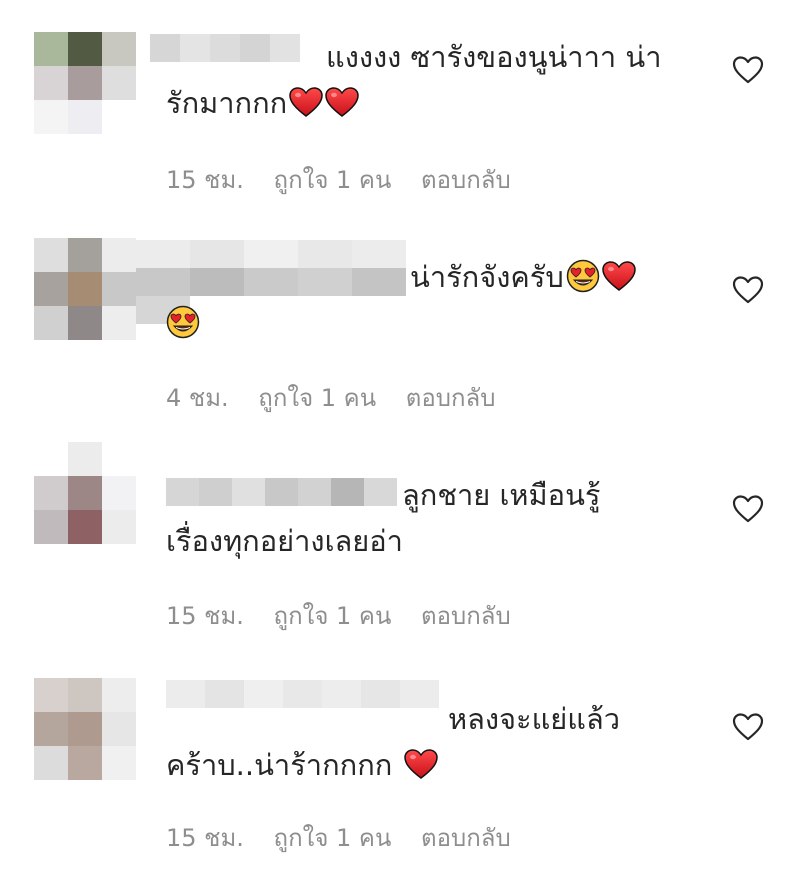  Describe the element at coordinates (197, 398) in the screenshot. I see `comment-time: 4 ชม.` at that location.